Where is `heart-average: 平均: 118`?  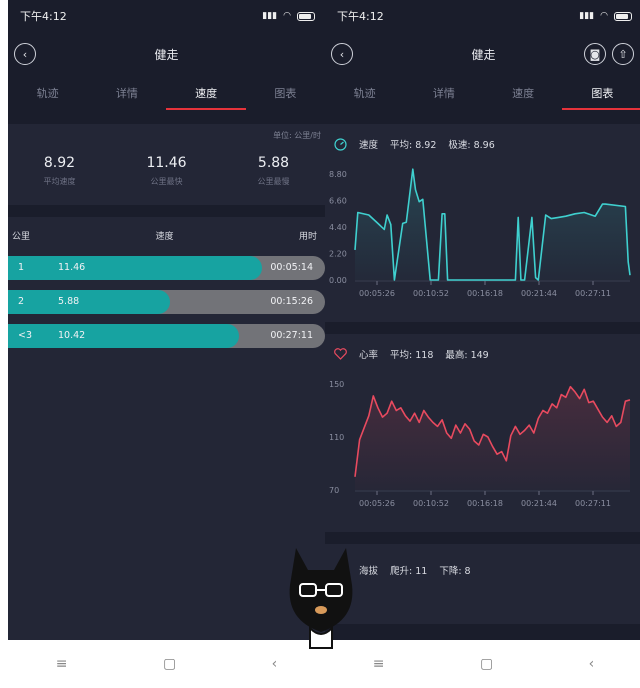
heart-average: 平均: 118 is located at coordinates (412, 355).